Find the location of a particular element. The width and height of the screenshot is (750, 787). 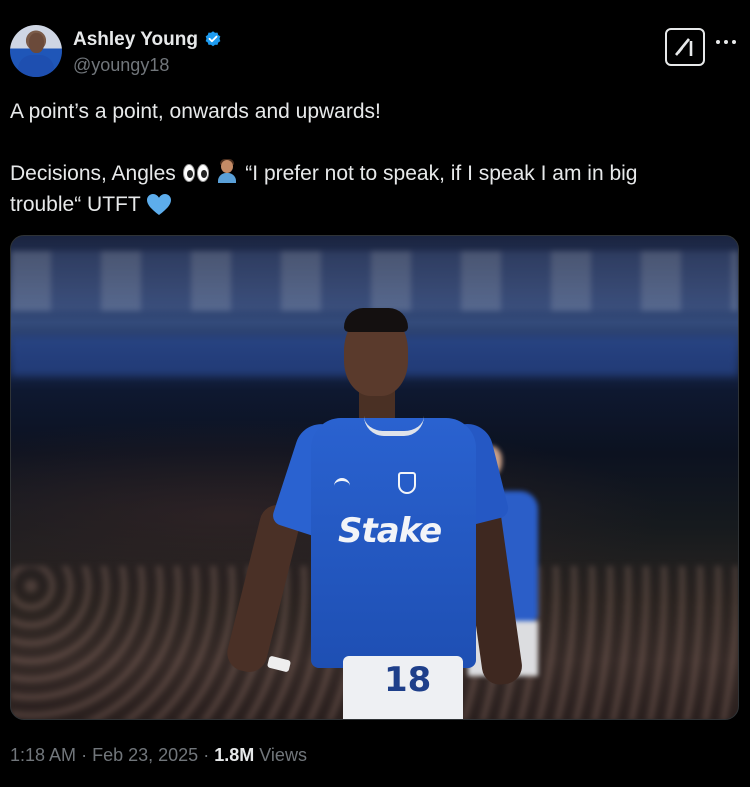

author-name: Ashley Young is located at coordinates (135, 40).